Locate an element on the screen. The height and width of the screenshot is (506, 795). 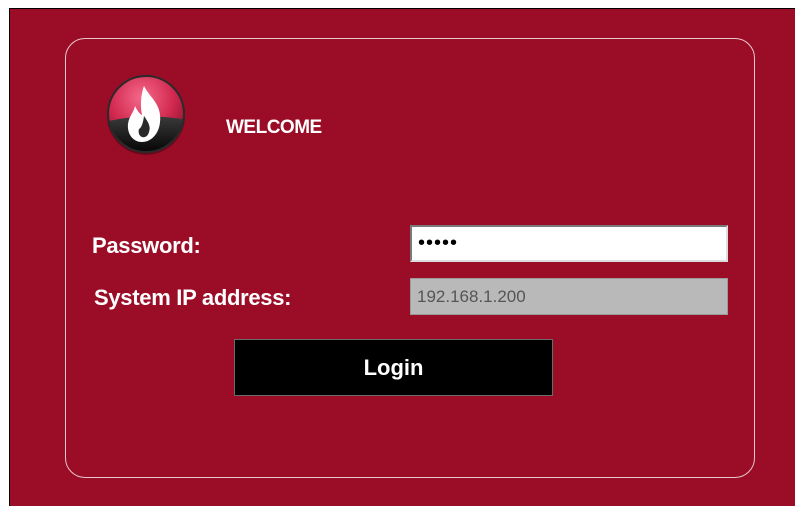
login-button: Login is located at coordinates (393, 367).